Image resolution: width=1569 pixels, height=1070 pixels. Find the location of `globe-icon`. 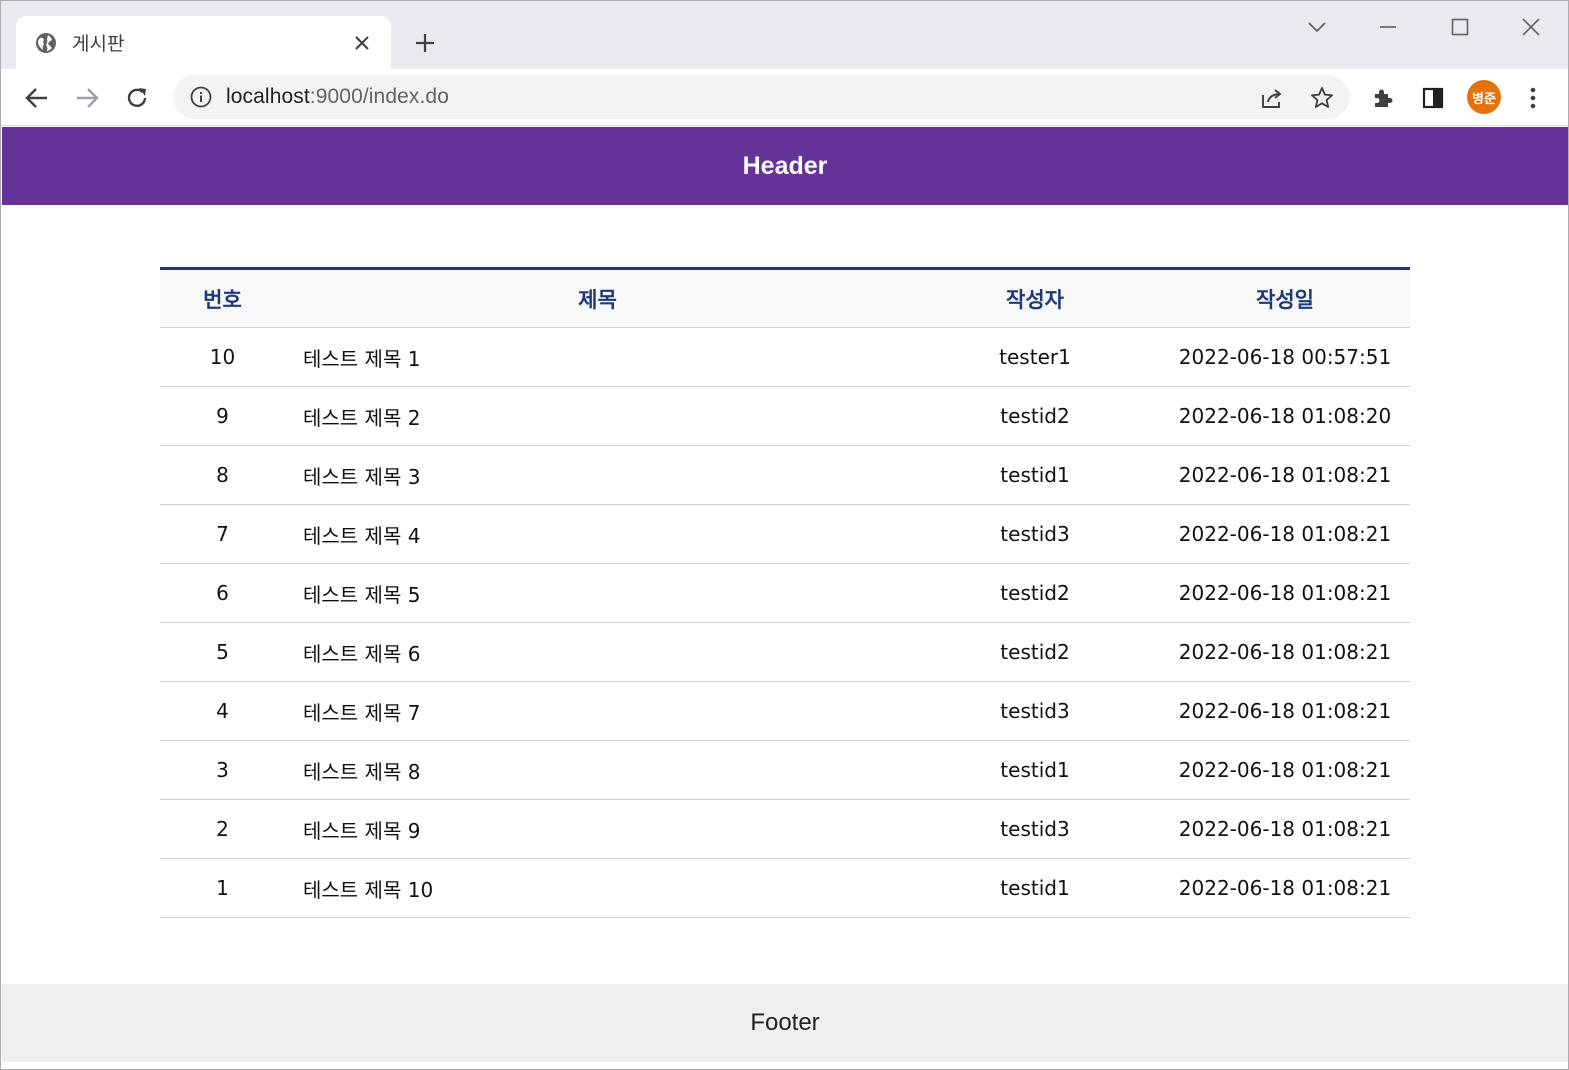

globe-icon is located at coordinates (46, 43).